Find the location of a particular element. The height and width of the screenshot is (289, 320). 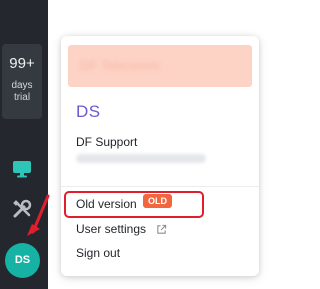

menu-item-old-version: Old version is located at coordinates (106, 204).